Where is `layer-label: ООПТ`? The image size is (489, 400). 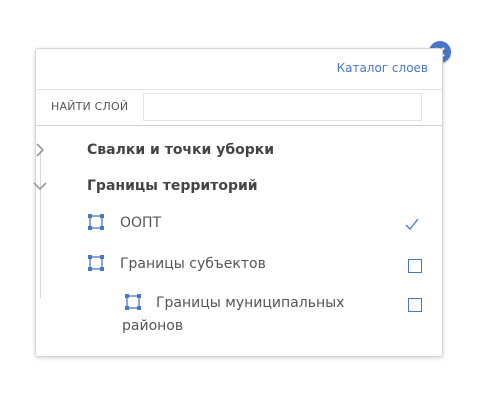 layer-label: ООПТ is located at coordinates (141, 223).